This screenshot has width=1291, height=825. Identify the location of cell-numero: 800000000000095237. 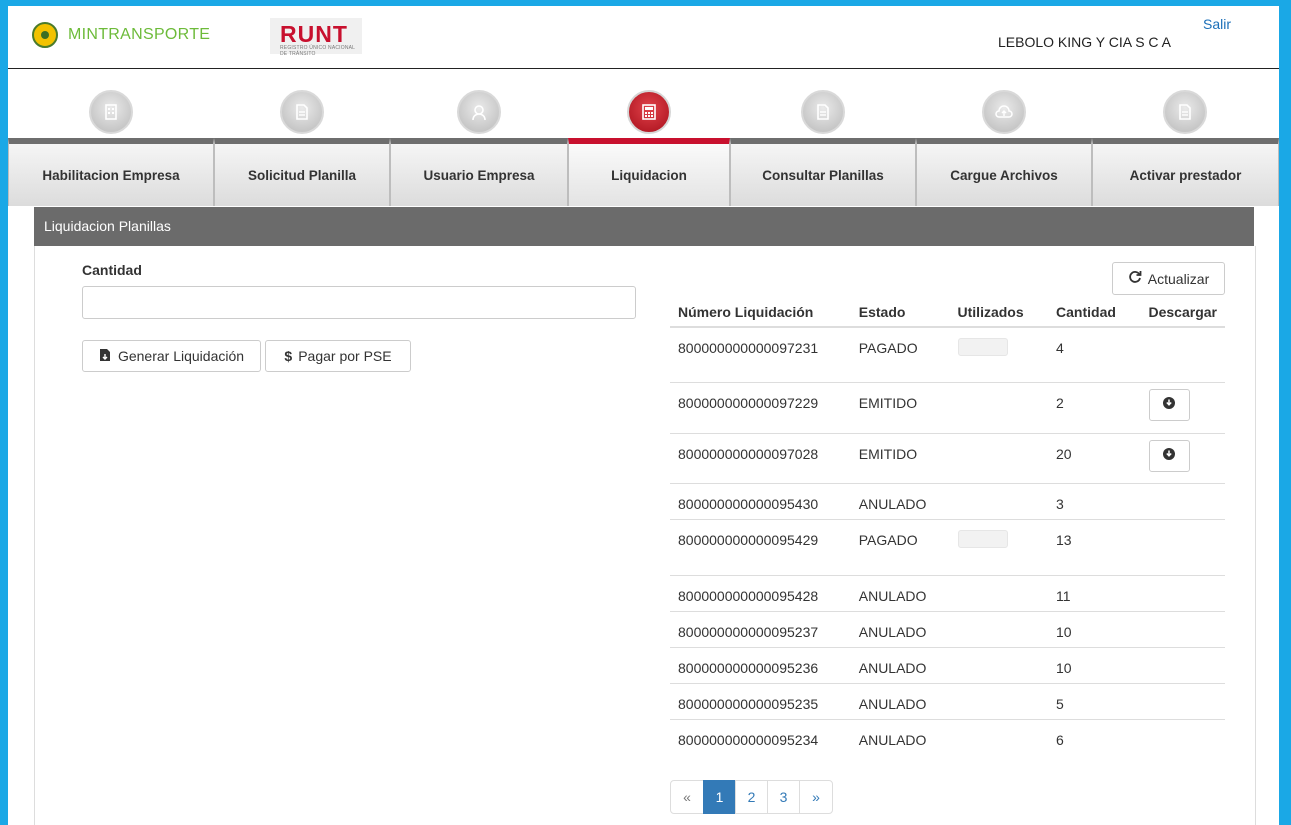
(760, 628).